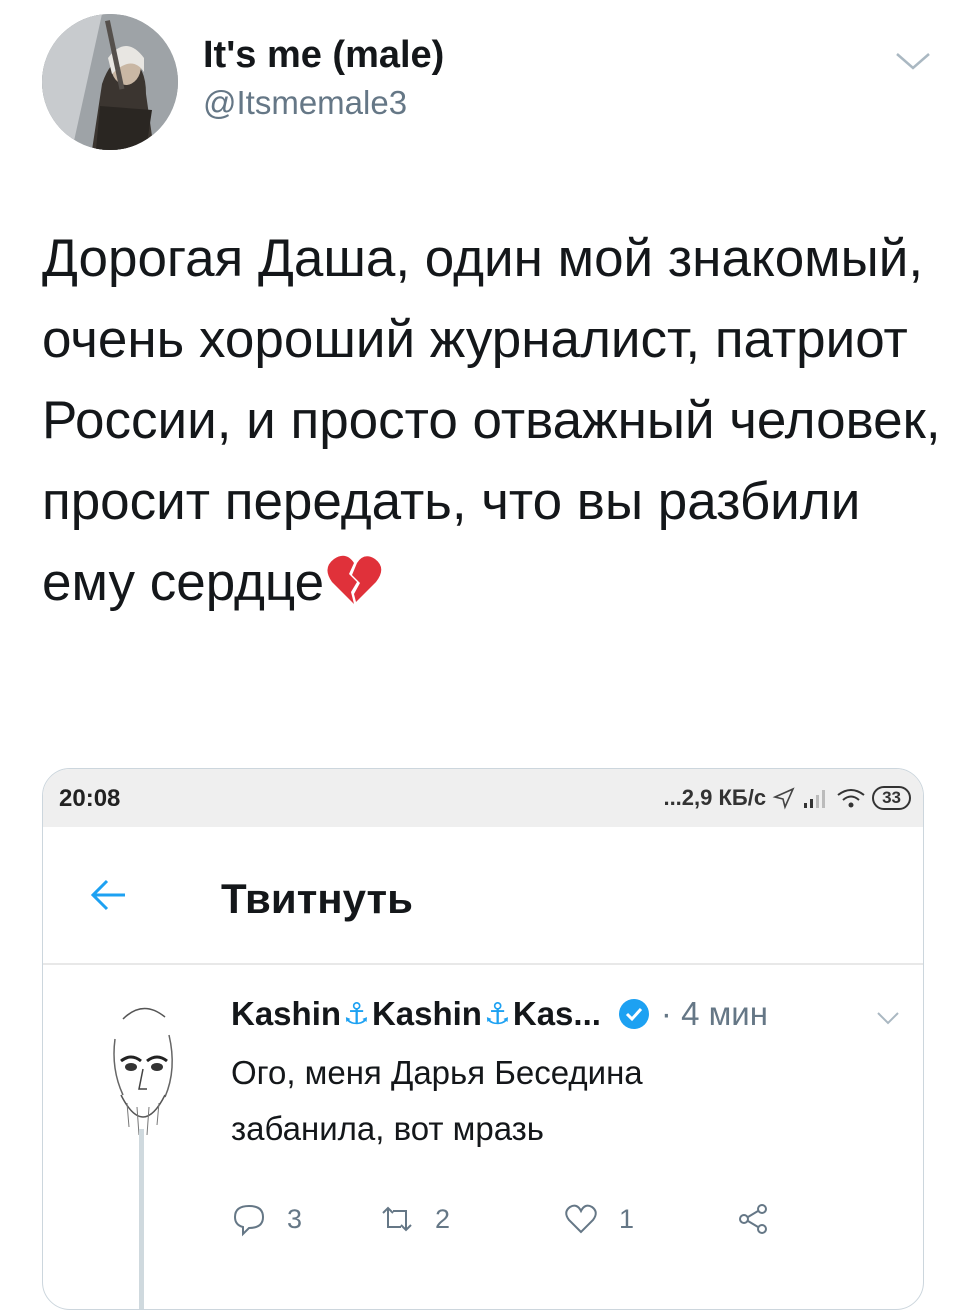 The image size is (964, 1310). Describe the element at coordinates (714, 1013) in the screenshot. I see `inner-tweet-time: · 4 мин` at that location.